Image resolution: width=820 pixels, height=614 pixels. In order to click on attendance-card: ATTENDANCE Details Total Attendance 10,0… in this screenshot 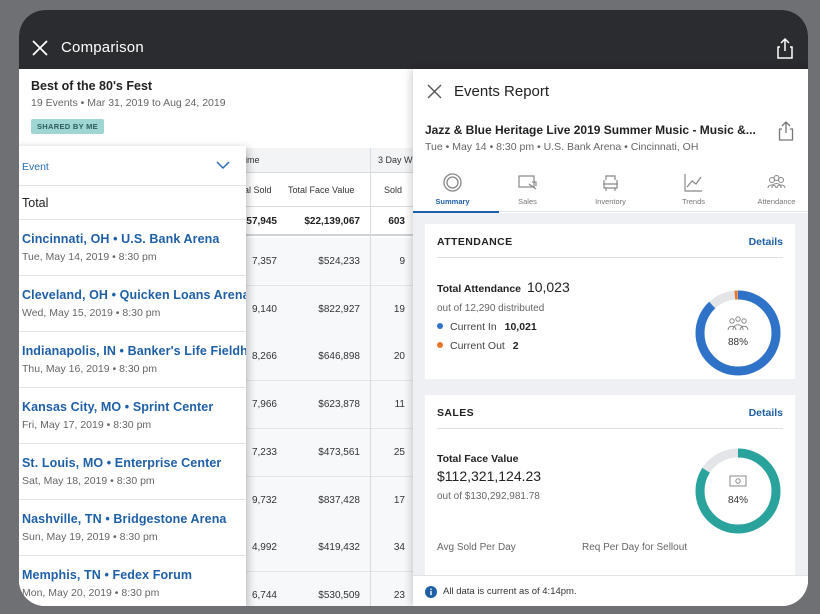, I will do `click(610, 301)`.